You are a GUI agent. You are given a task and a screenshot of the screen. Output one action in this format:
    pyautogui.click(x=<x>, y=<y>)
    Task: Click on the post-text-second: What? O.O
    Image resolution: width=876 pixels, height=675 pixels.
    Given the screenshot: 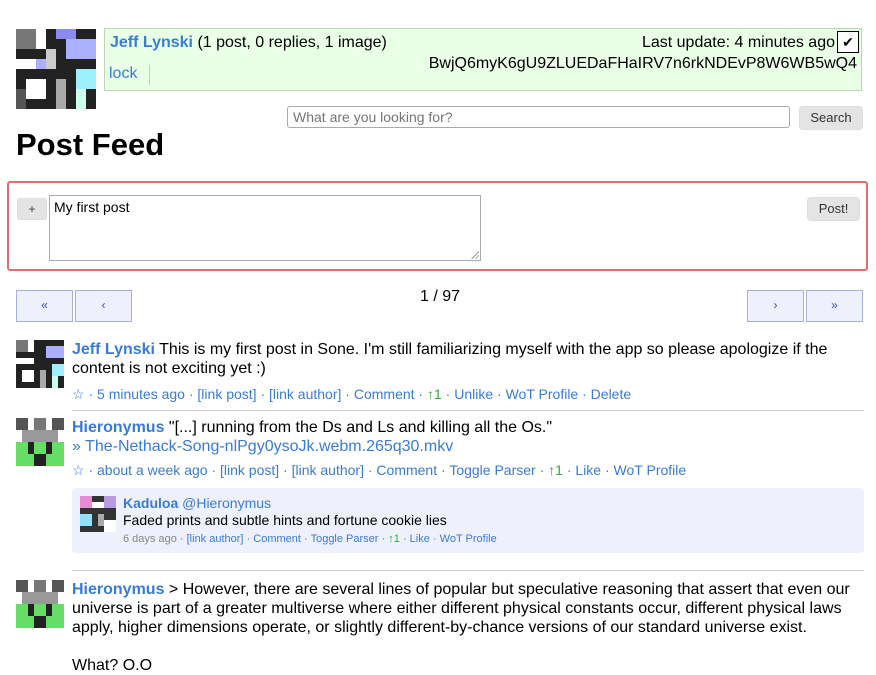 What is the action you would take?
    pyautogui.click(x=112, y=665)
    